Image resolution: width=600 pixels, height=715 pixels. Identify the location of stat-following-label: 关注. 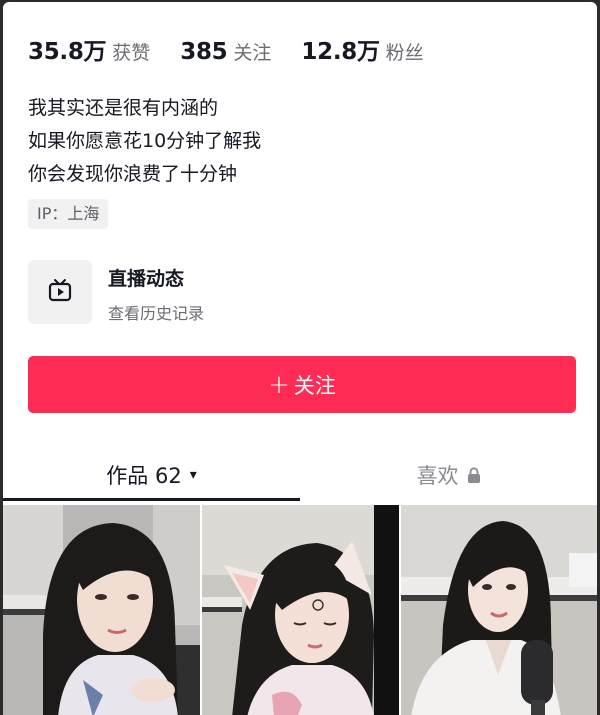
(252, 53).